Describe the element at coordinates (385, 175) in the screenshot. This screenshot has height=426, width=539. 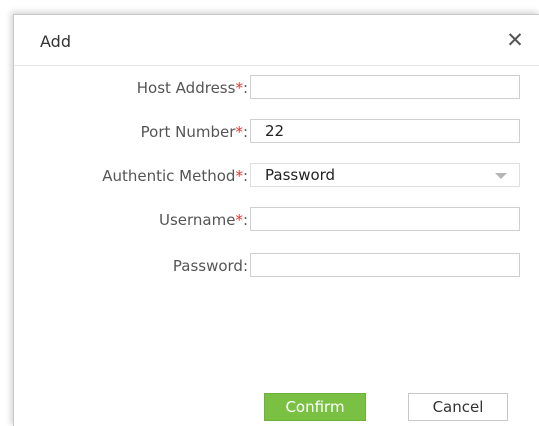
I see `authentic-method-select: Password` at that location.